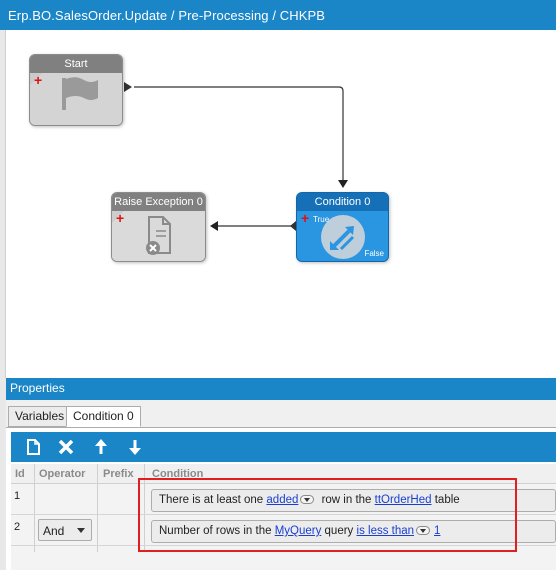  Describe the element at coordinates (81, 530) in the screenshot. I see `chevron-down-icon` at that location.